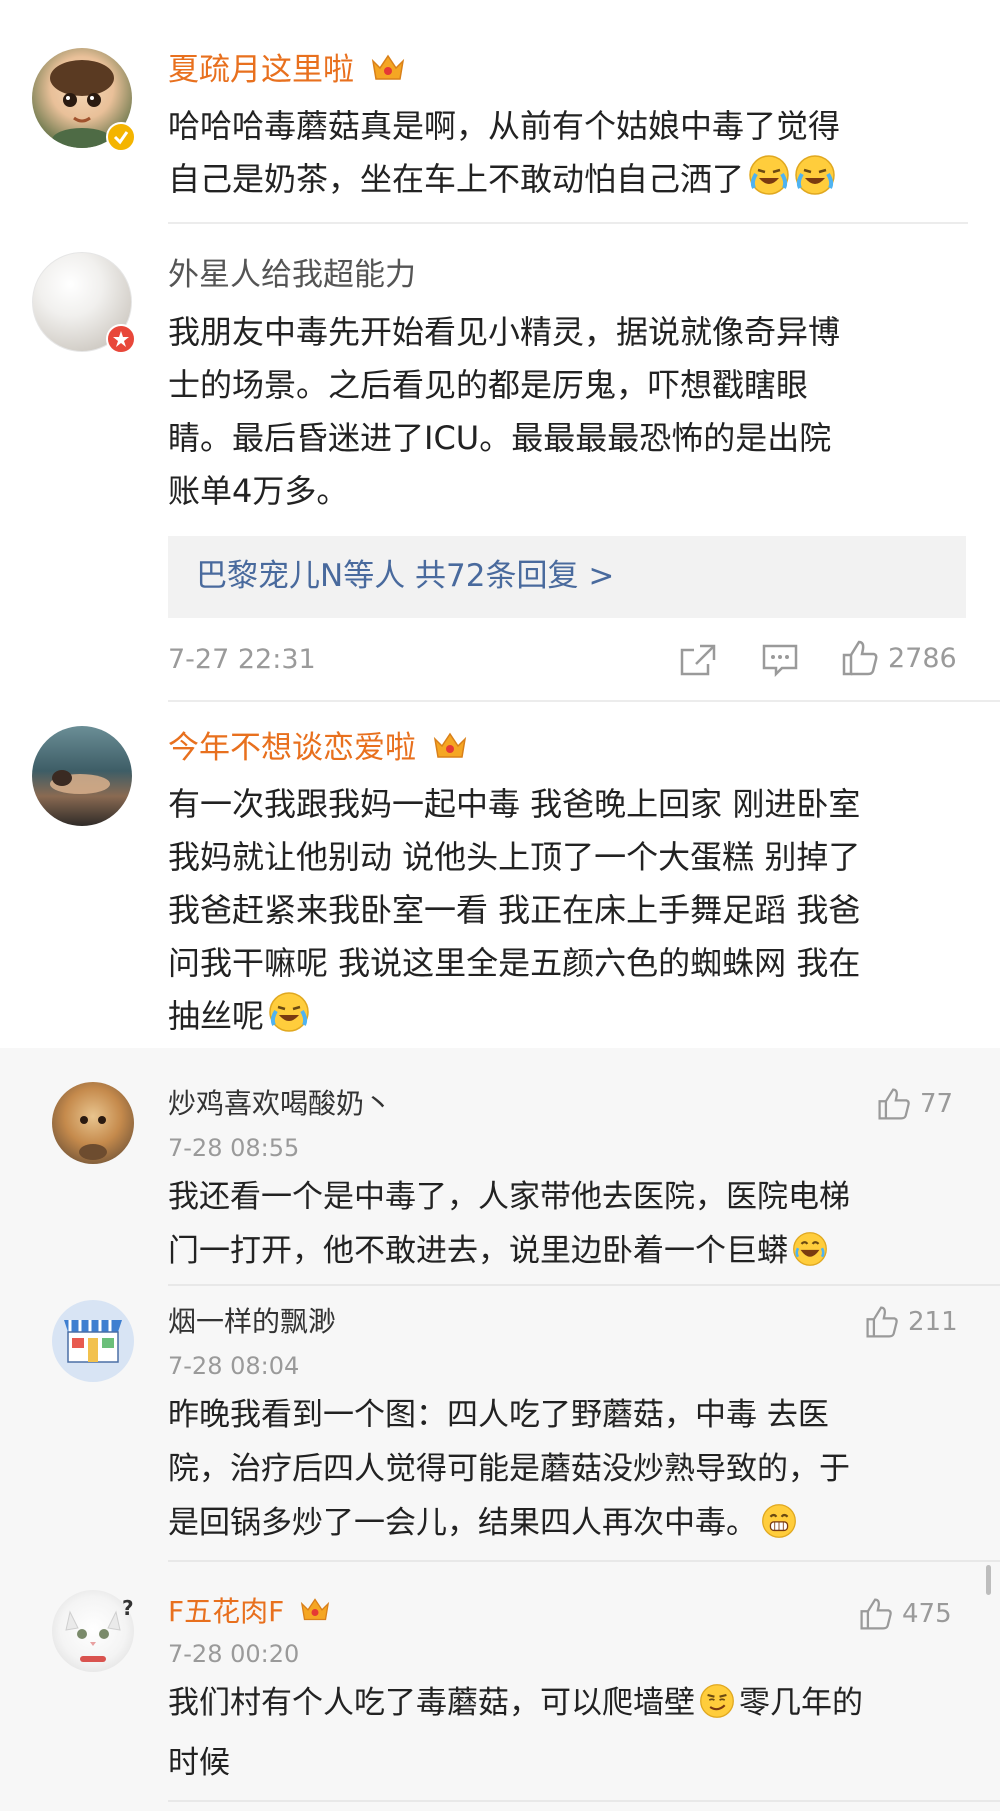 Image resolution: width=1000 pixels, height=1811 pixels. I want to click on username: F五花肉F, so click(249, 1613).